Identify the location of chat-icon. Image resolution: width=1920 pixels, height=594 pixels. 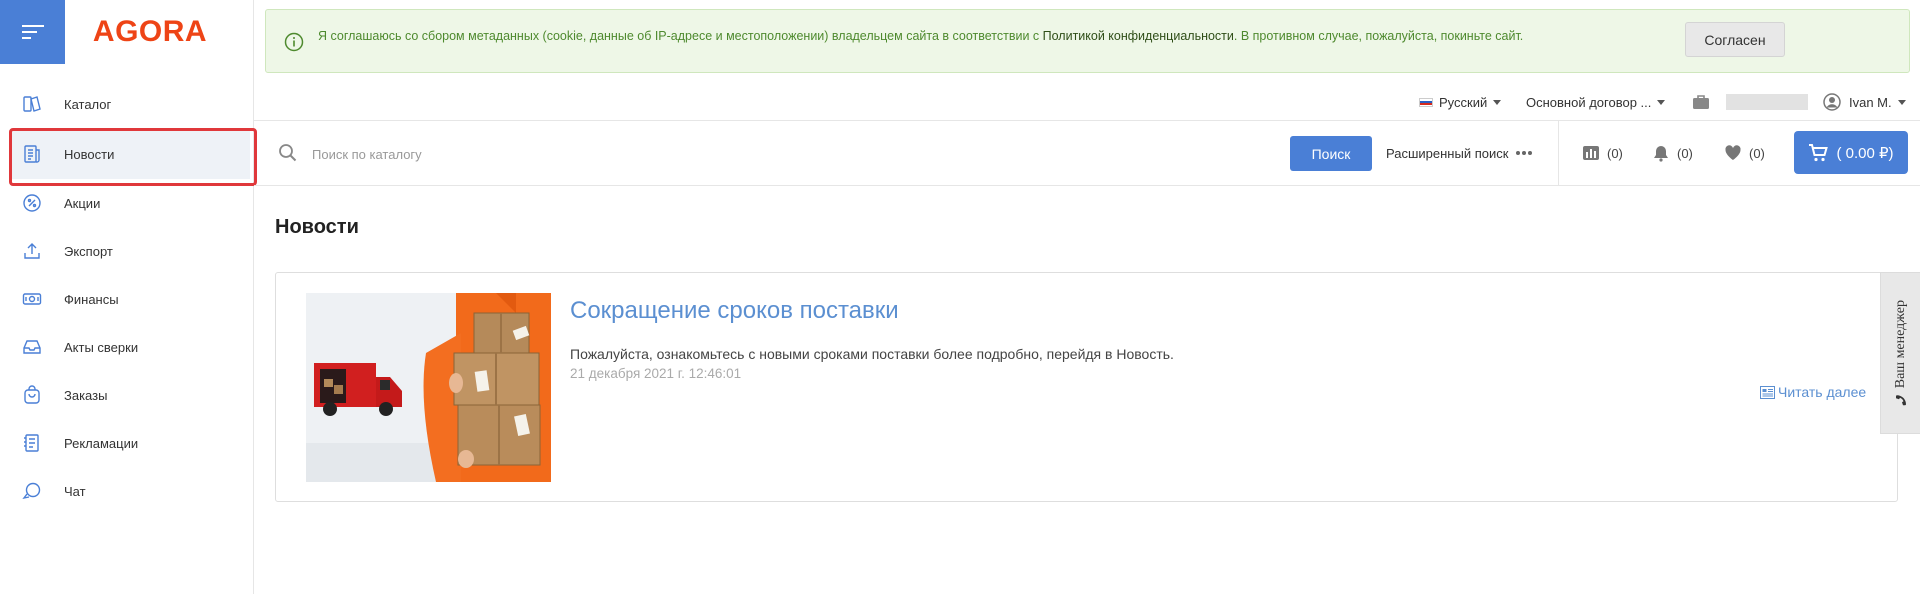
(32, 491).